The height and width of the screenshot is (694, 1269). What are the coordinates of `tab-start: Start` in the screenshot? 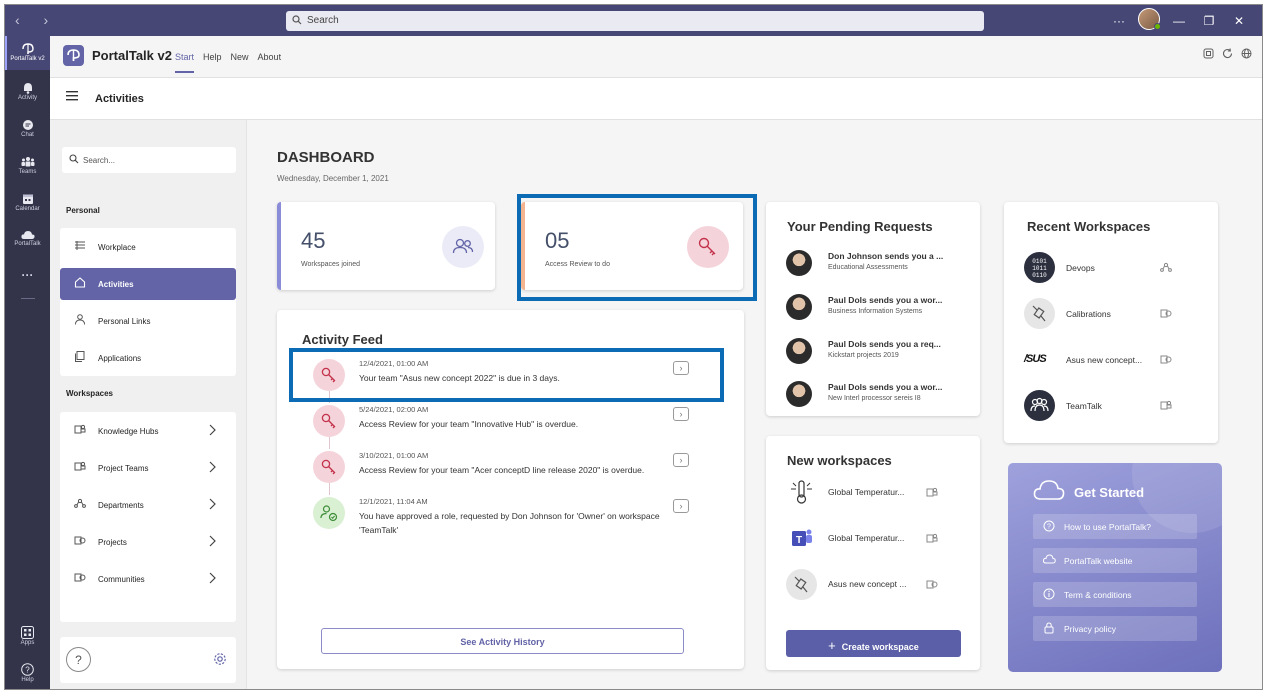 It's located at (185, 62).